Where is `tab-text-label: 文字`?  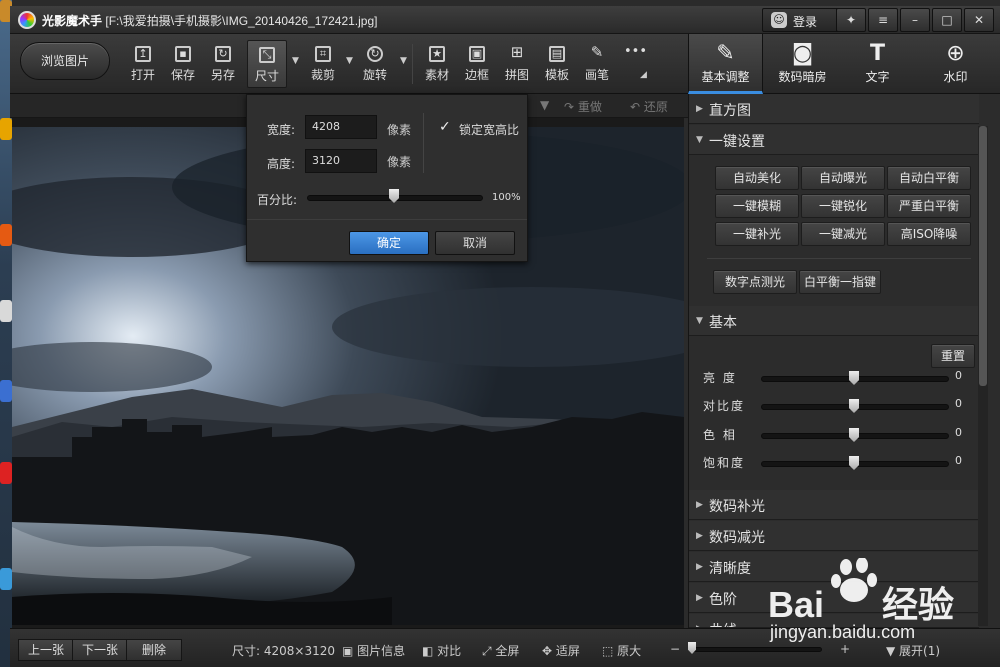 tab-text-label: 文字 is located at coordinates (877, 77).